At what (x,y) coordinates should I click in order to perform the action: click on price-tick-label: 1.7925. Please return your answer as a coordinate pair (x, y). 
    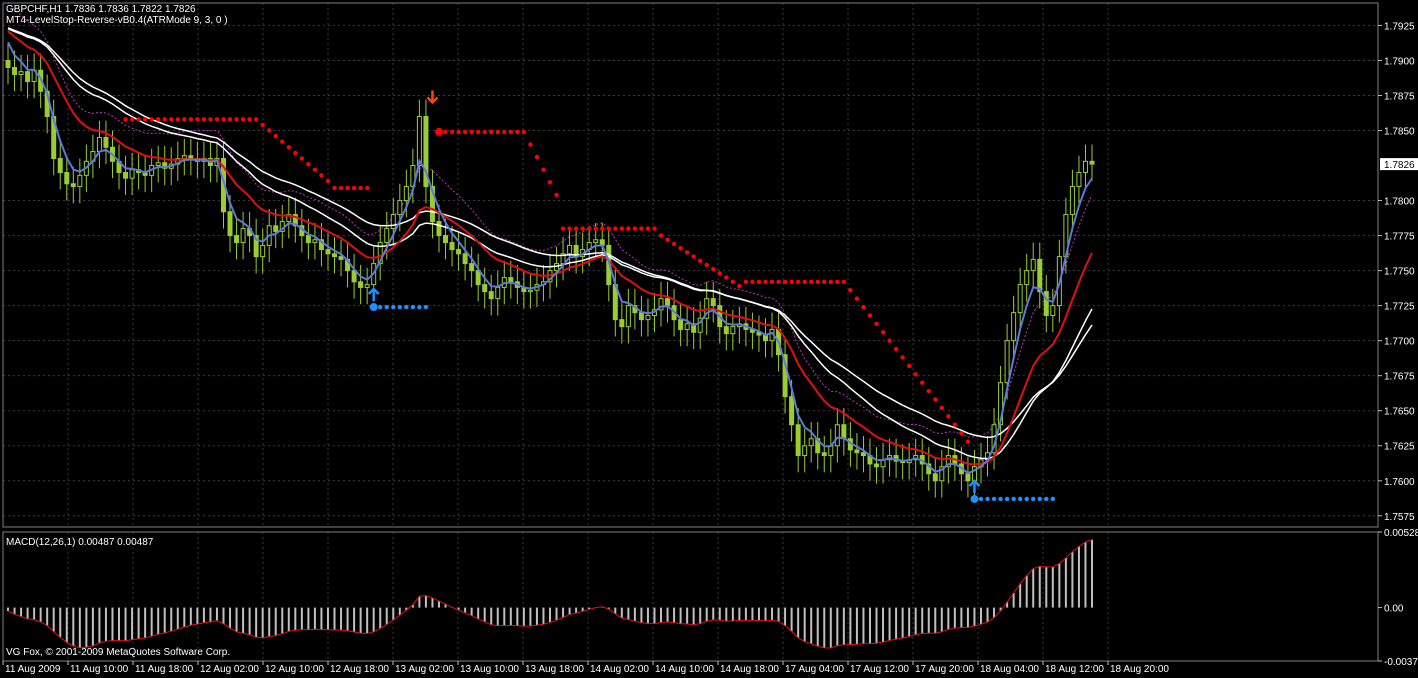
    Looking at the image, I should click on (1399, 26).